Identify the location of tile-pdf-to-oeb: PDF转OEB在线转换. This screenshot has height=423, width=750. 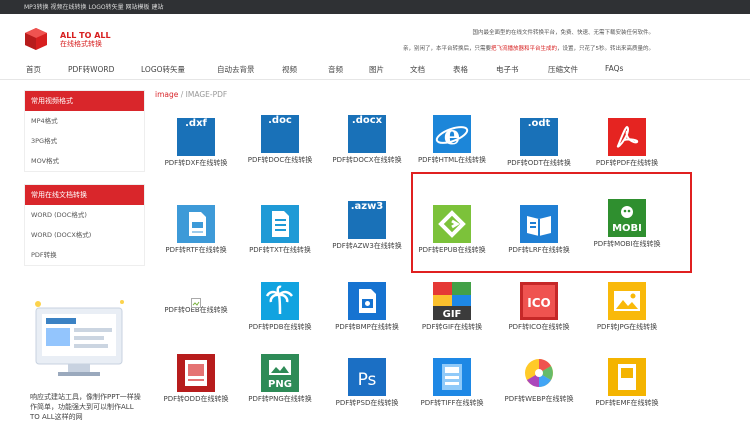
(196, 304).